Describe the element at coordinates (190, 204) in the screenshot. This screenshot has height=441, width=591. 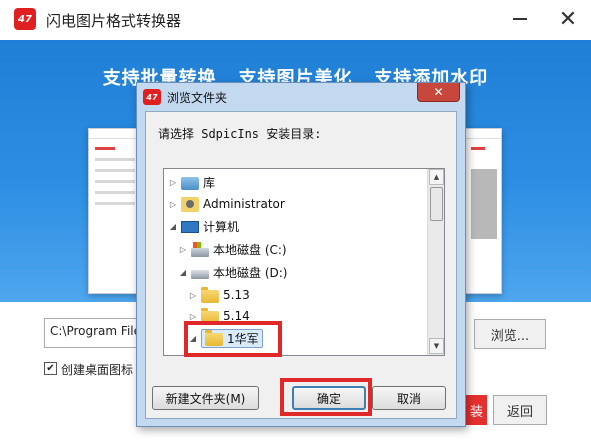
I see `user-folder-icon` at that location.